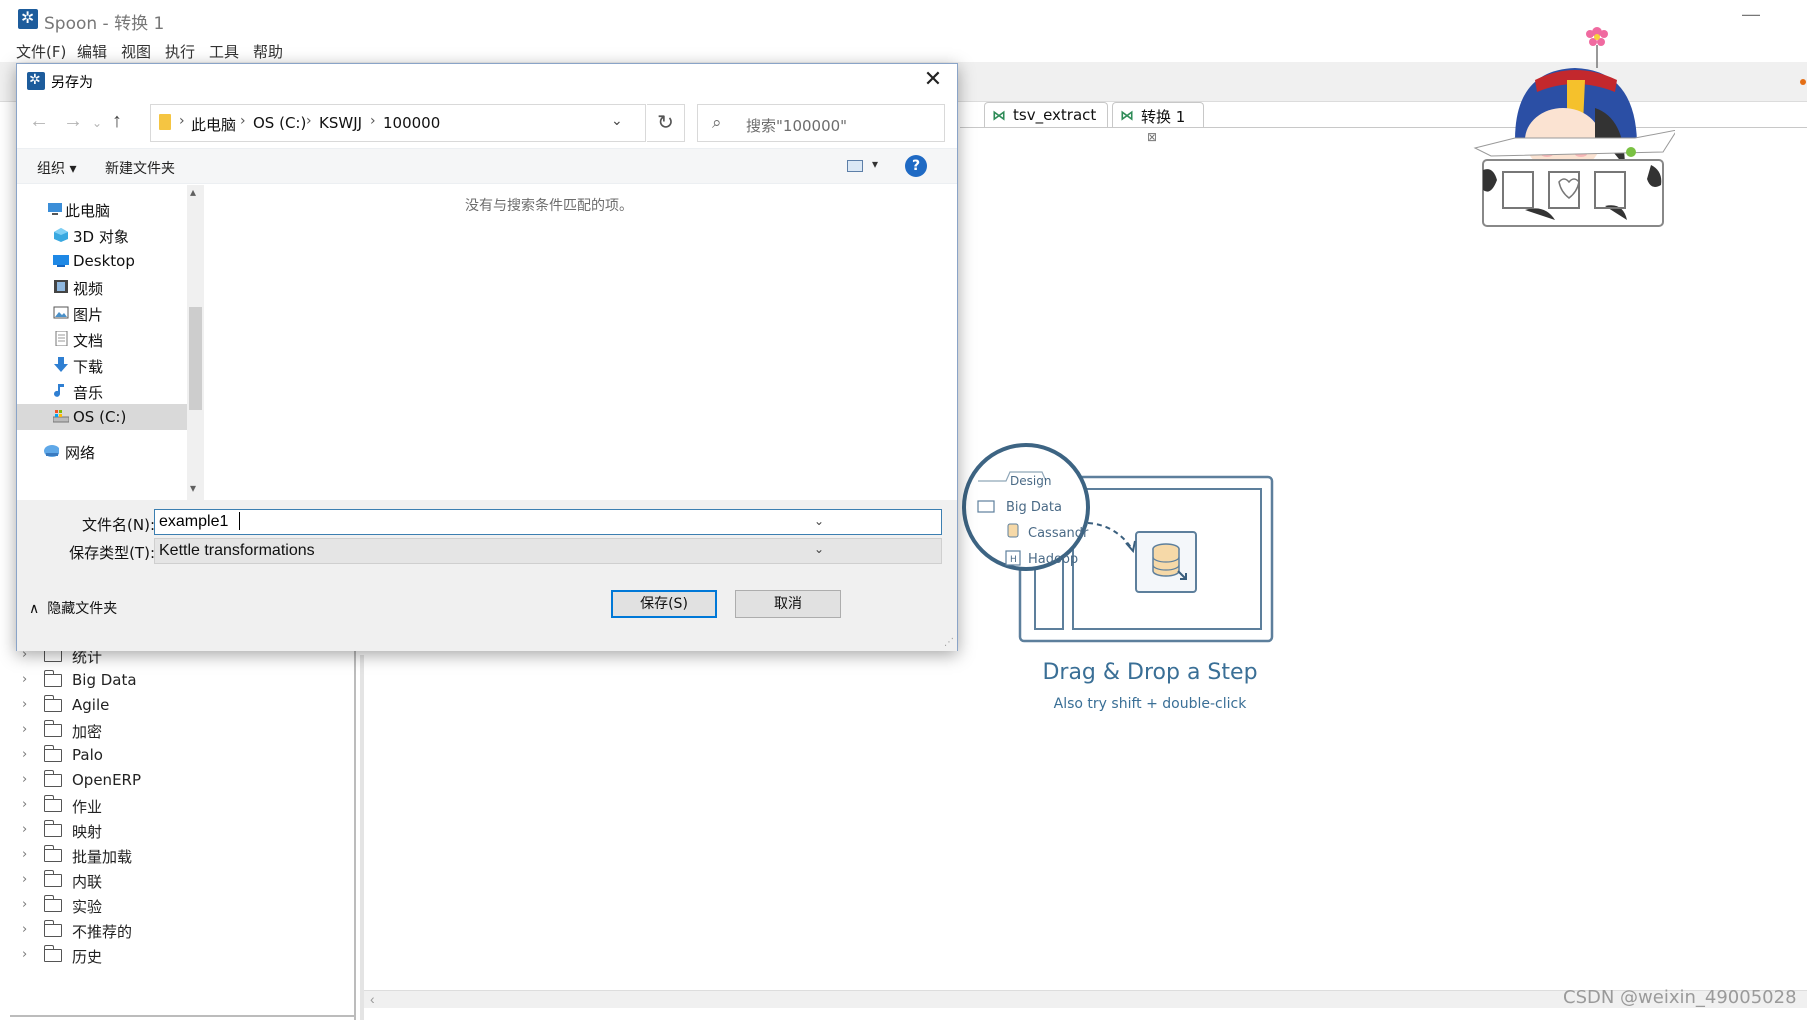 The width and height of the screenshot is (1807, 1020). What do you see at coordinates (73, 121) in the screenshot?
I see `forward-arrow-icon: →` at bounding box center [73, 121].